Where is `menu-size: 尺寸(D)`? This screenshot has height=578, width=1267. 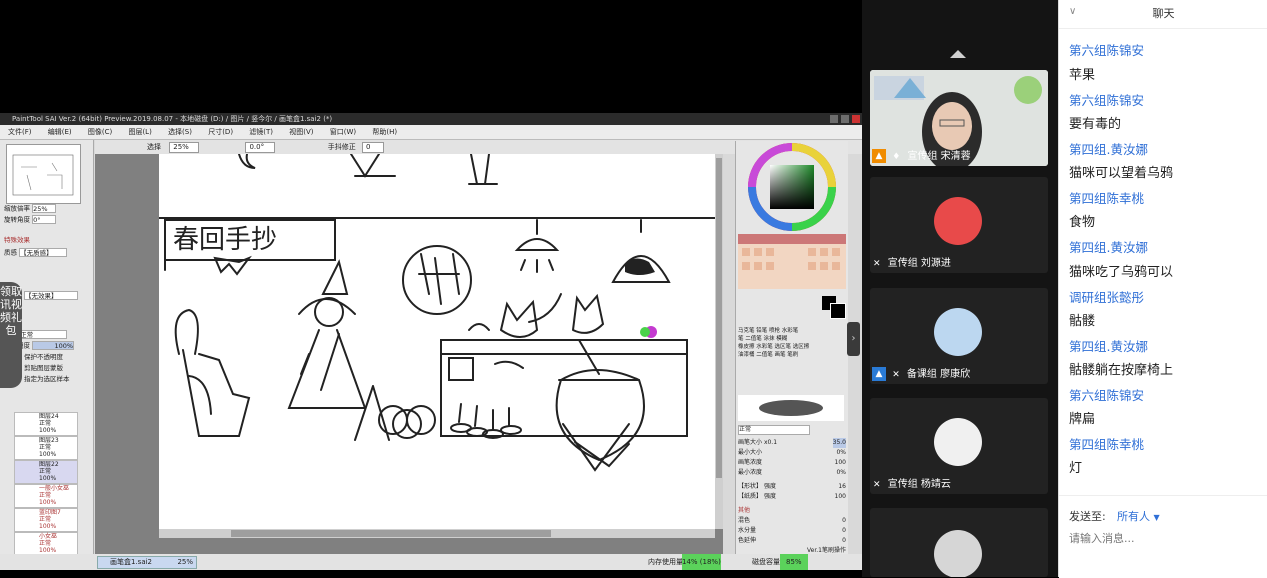
menu-size: 尺寸(D) is located at coordinates (220, 132).